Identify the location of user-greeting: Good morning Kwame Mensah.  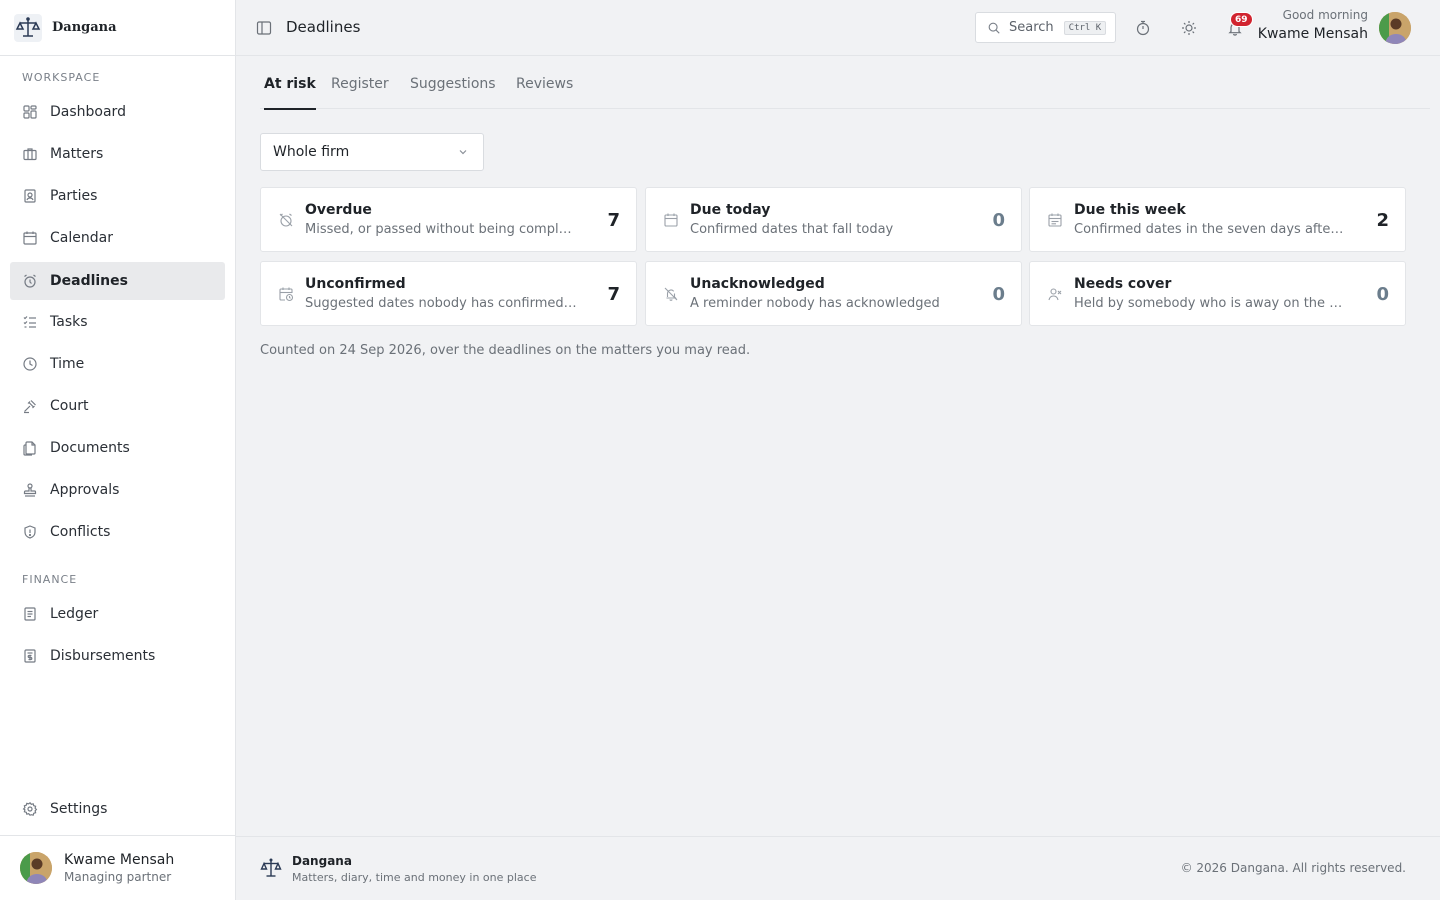
(1313, 25).